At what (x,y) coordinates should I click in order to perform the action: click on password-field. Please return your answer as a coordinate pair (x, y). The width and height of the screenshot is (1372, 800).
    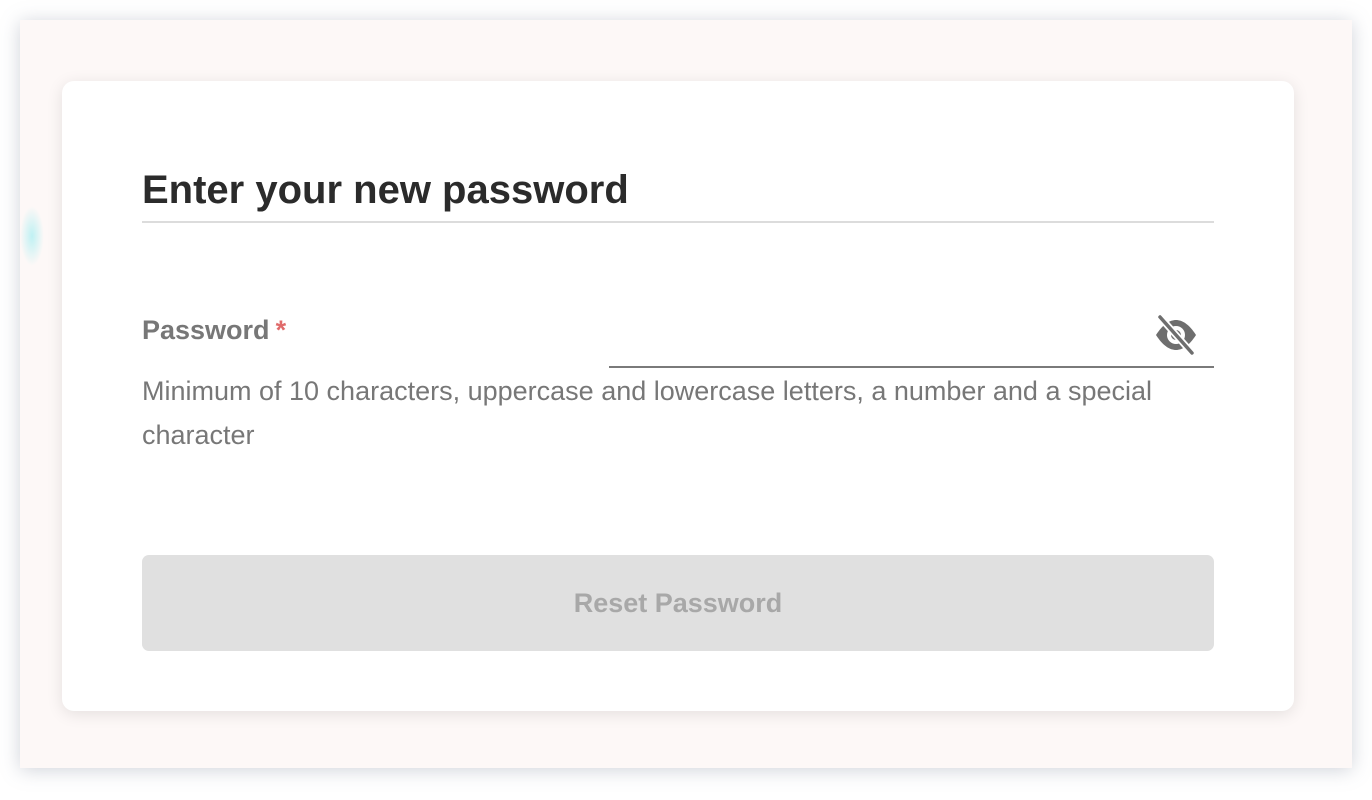
    Looking at the image, I should click on (911, 337).